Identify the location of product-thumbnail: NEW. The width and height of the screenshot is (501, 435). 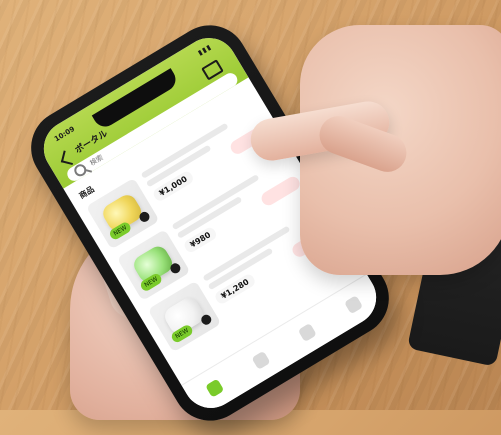
(184, 316).